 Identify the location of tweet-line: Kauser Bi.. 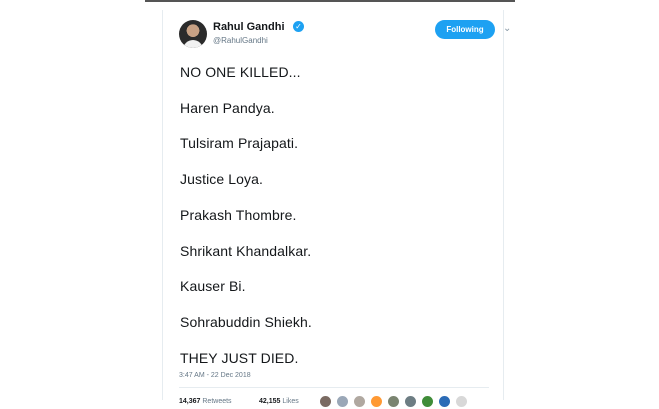
(213, 286).